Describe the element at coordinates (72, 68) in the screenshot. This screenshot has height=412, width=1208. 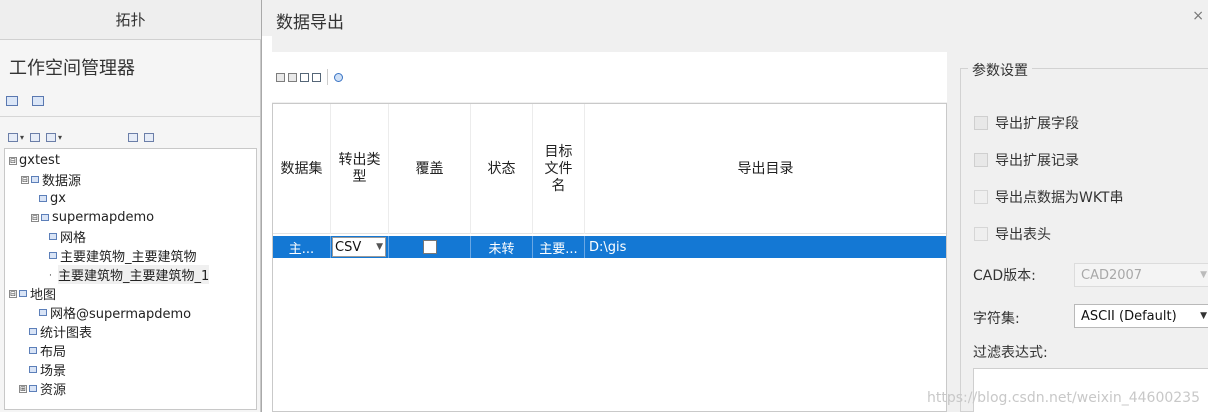
I see `workspace-manager-title: 工作空间管理器` at that location.